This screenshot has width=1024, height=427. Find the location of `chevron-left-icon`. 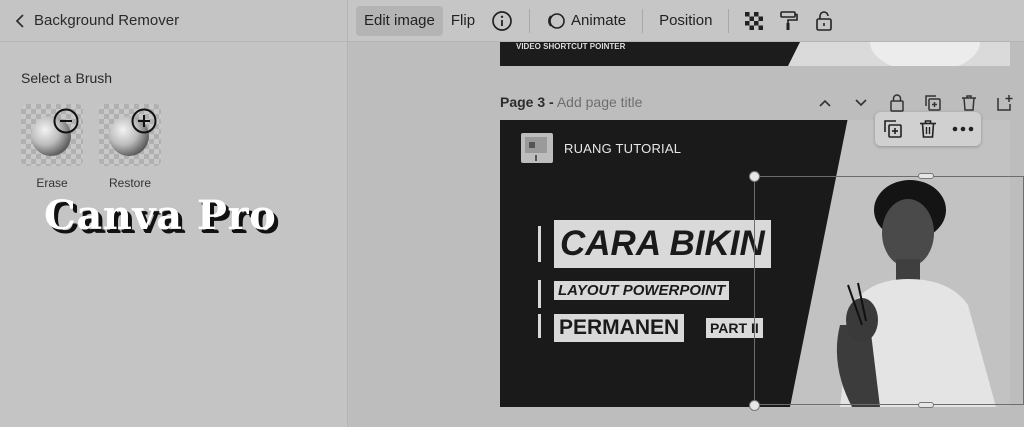

chevron-left-icon is located at coordinates (21, 21).